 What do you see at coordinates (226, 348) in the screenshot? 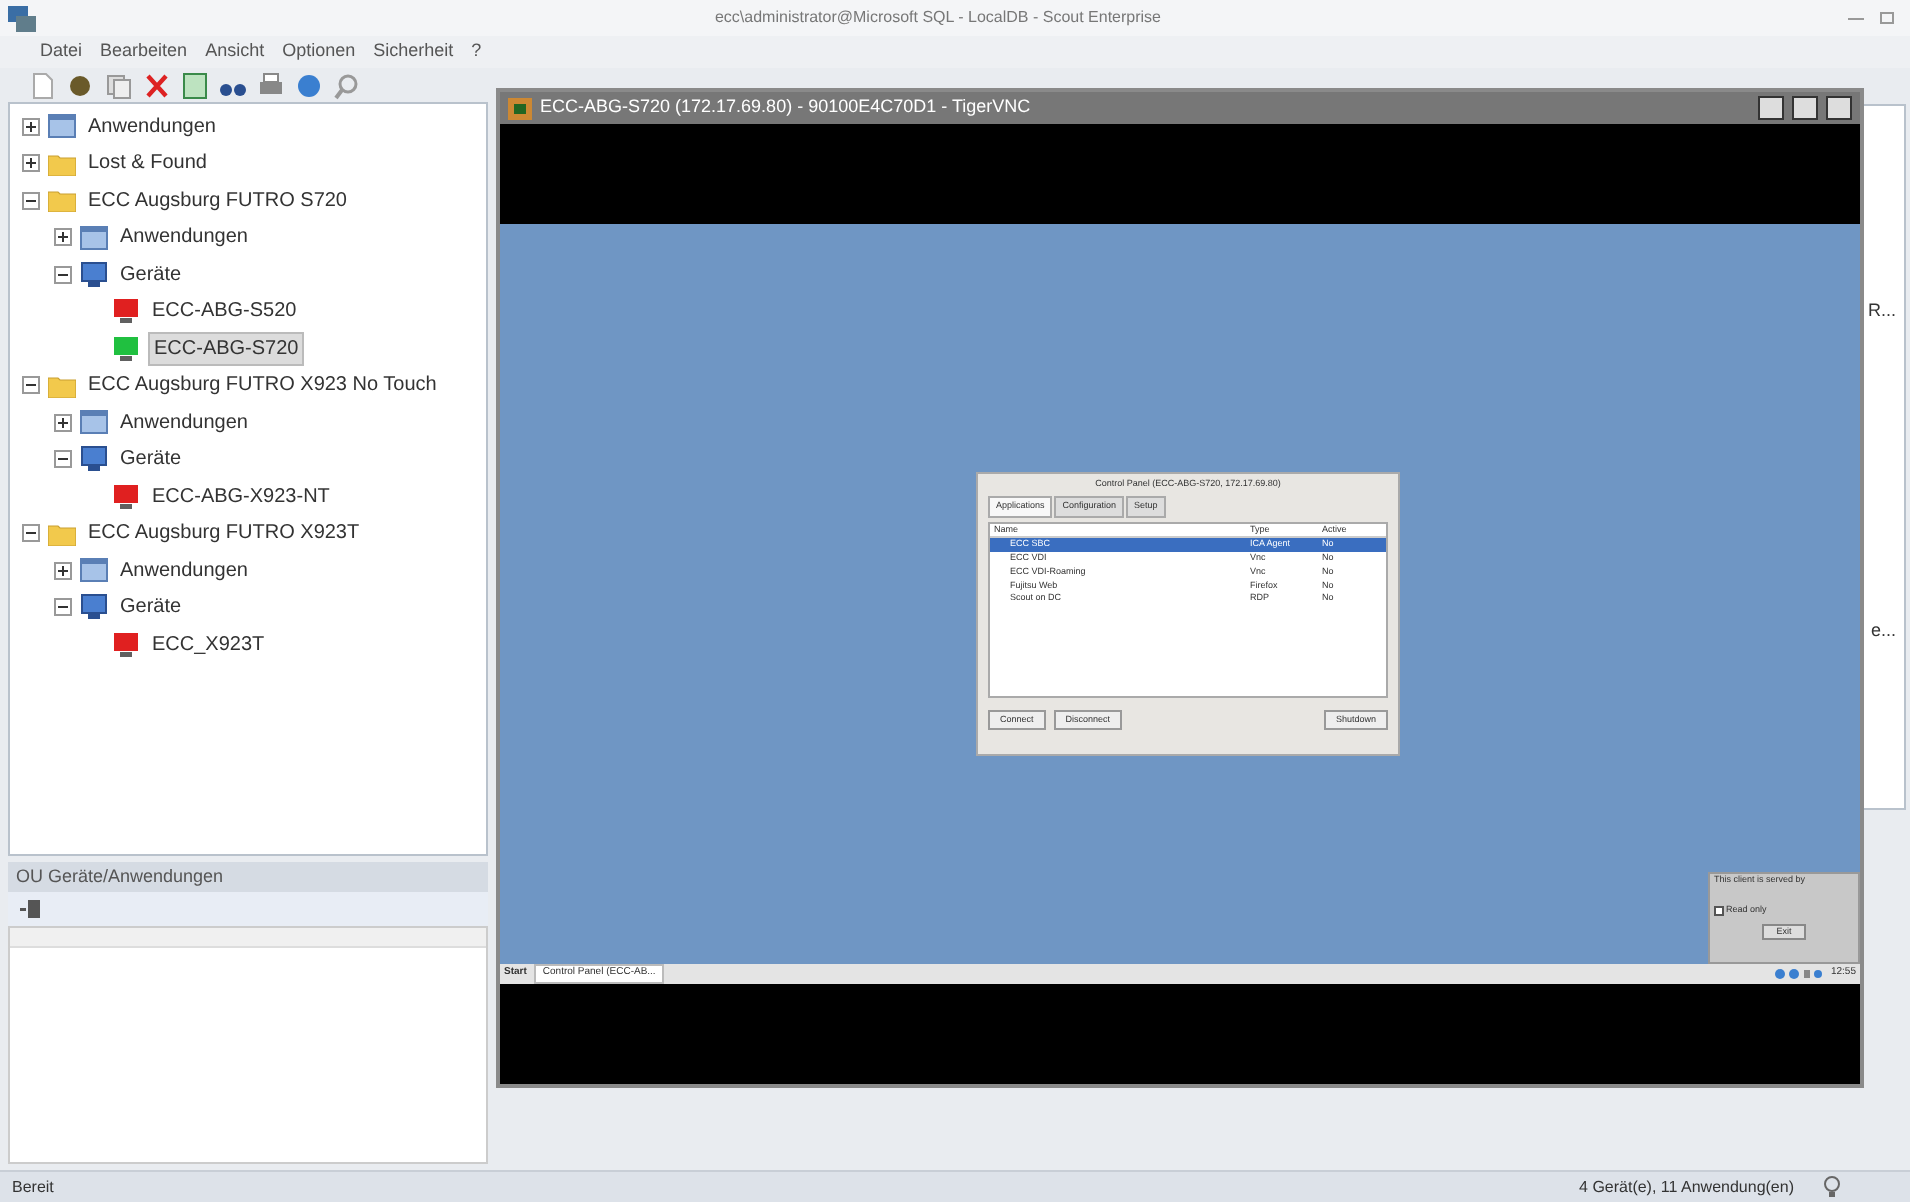
I see `tree-item: ECC-ABG-S720` at bounding box center [226, 348].